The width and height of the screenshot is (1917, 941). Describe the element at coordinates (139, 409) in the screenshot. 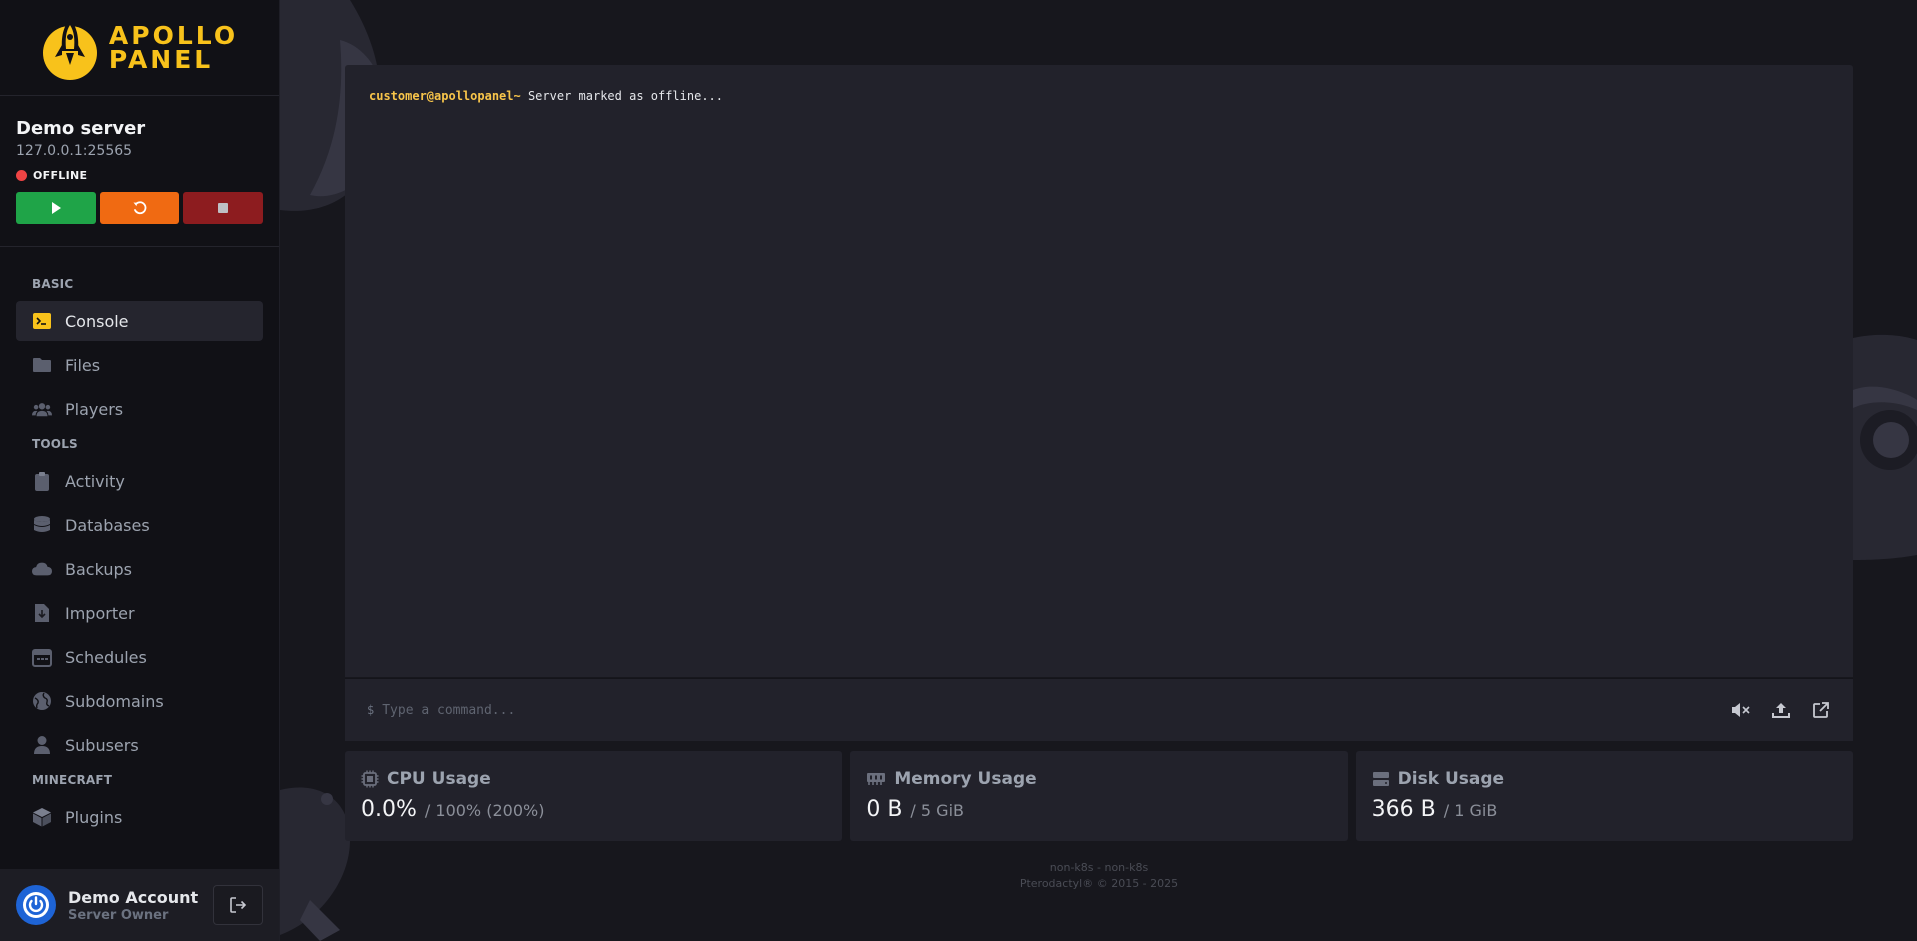

I see `sidebar-item-players: Players` at that location.